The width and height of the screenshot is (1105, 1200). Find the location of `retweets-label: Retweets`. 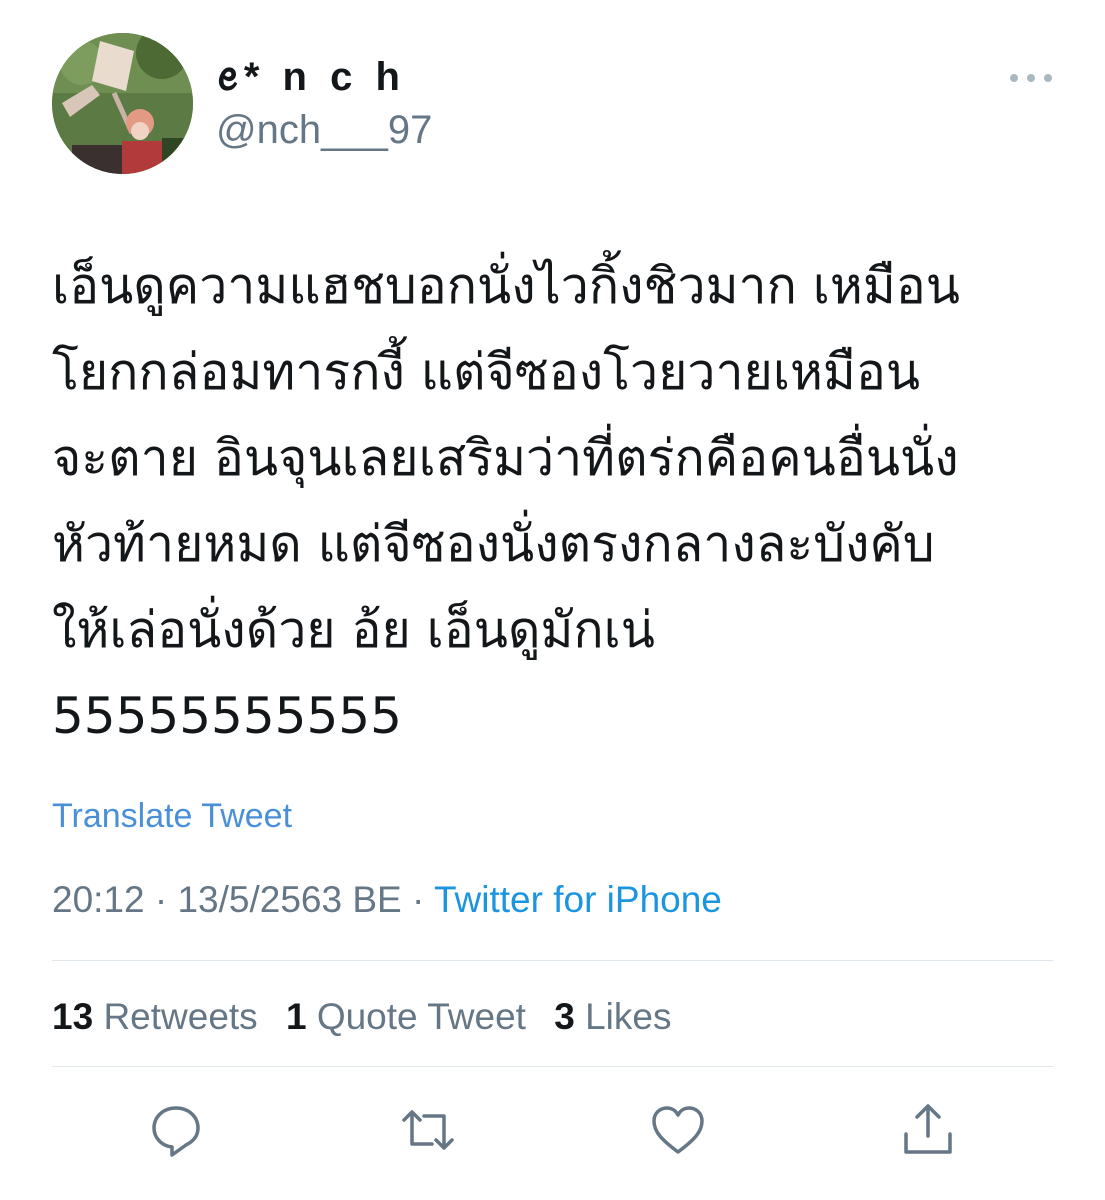

retweets-label: Retweets is located at coordinates (180, 1016).